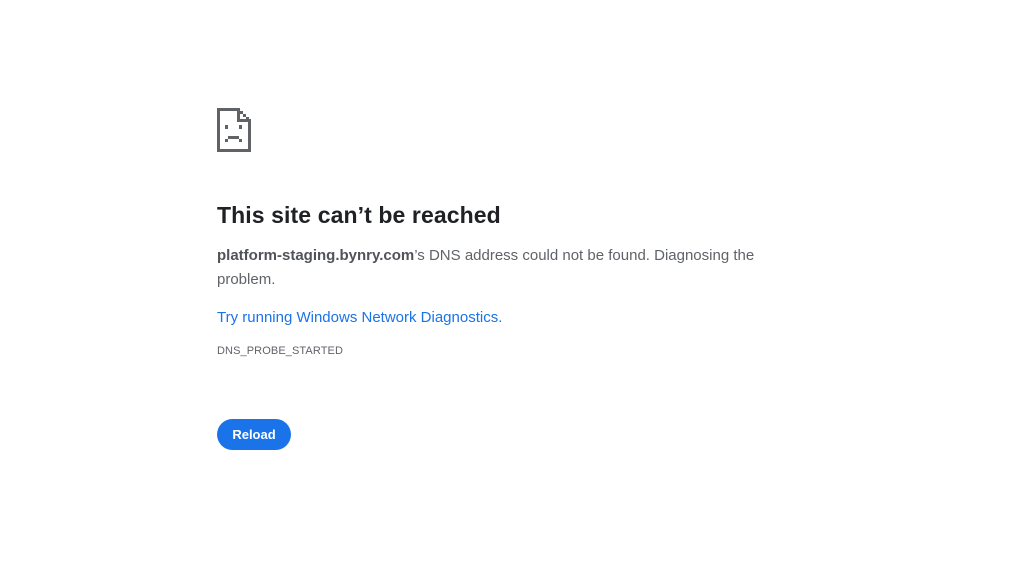 The image size is (1034, 561). What do you see at coordinates (359, 215) in the screenshot?
I see `page-title: This site can’t be reached` at bounding box center [359, 215].